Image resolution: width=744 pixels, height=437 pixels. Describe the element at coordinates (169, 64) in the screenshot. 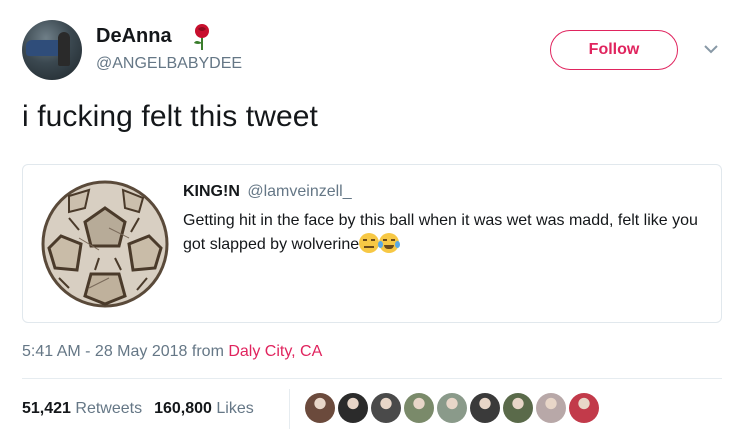

I see `author-handle: @ANGELBABYDEE` at that location.